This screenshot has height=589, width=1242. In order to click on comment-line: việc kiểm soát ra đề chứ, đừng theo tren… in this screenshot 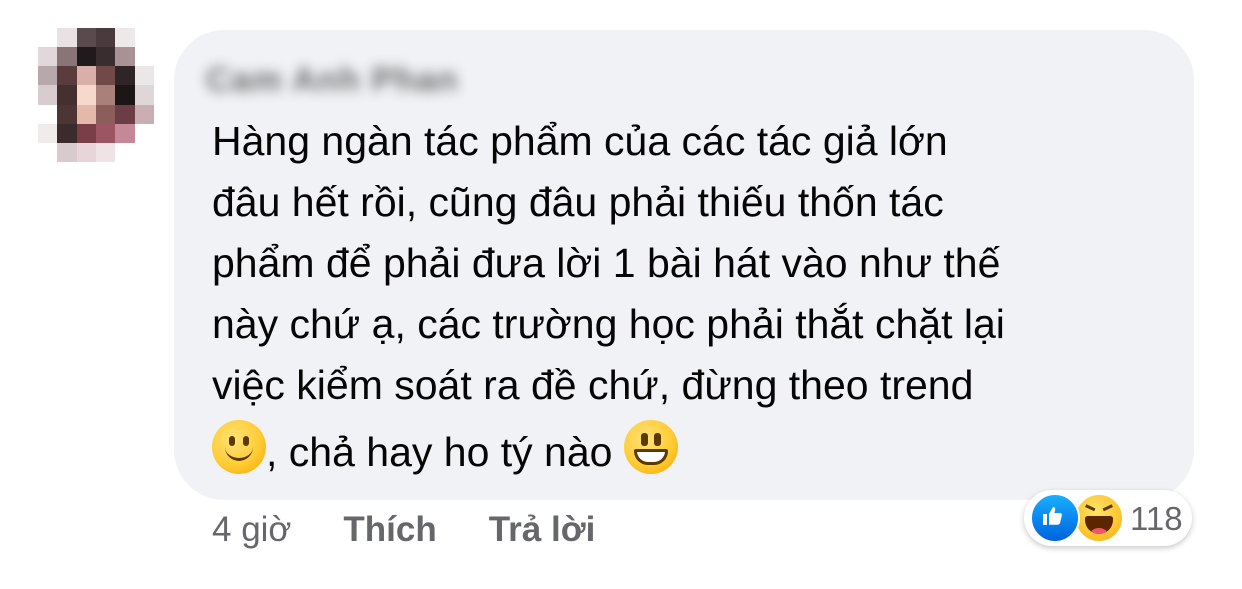, I will do `click(593, 385)`.